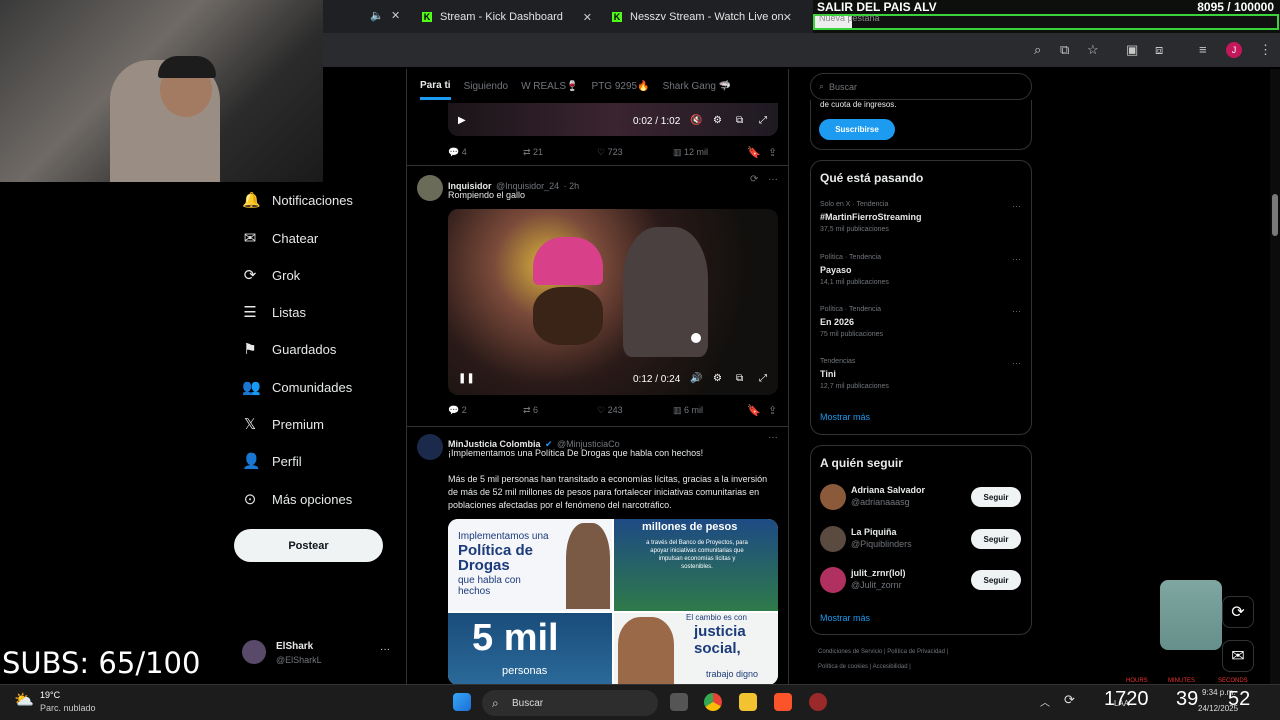 The height and width of the screenshot is (720, 1280). Describe the element at coordinates (610, 152) in the screenshot. I see `like-button: ♡ 723` at that location.